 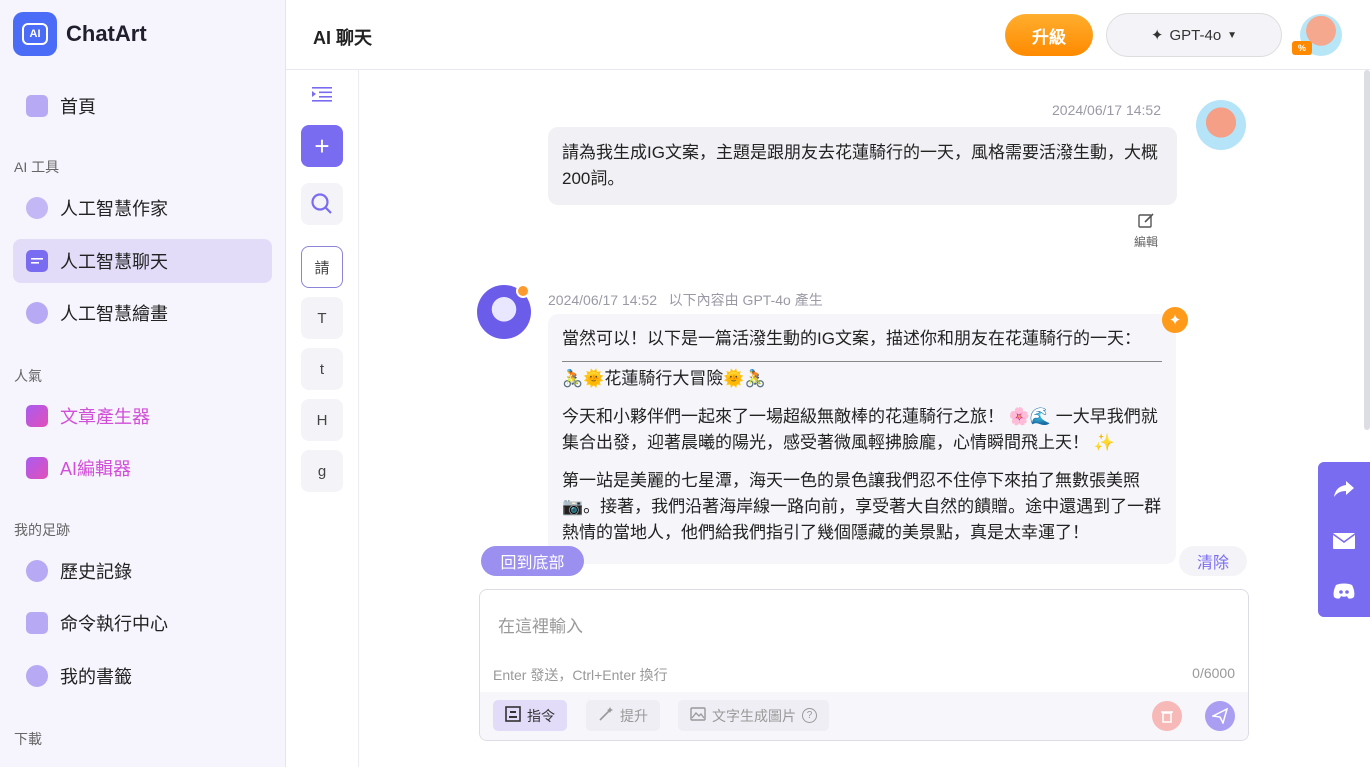 I want to click on user-timestamp: 2024/06/17 14:52, so click(x=1106, y=110).